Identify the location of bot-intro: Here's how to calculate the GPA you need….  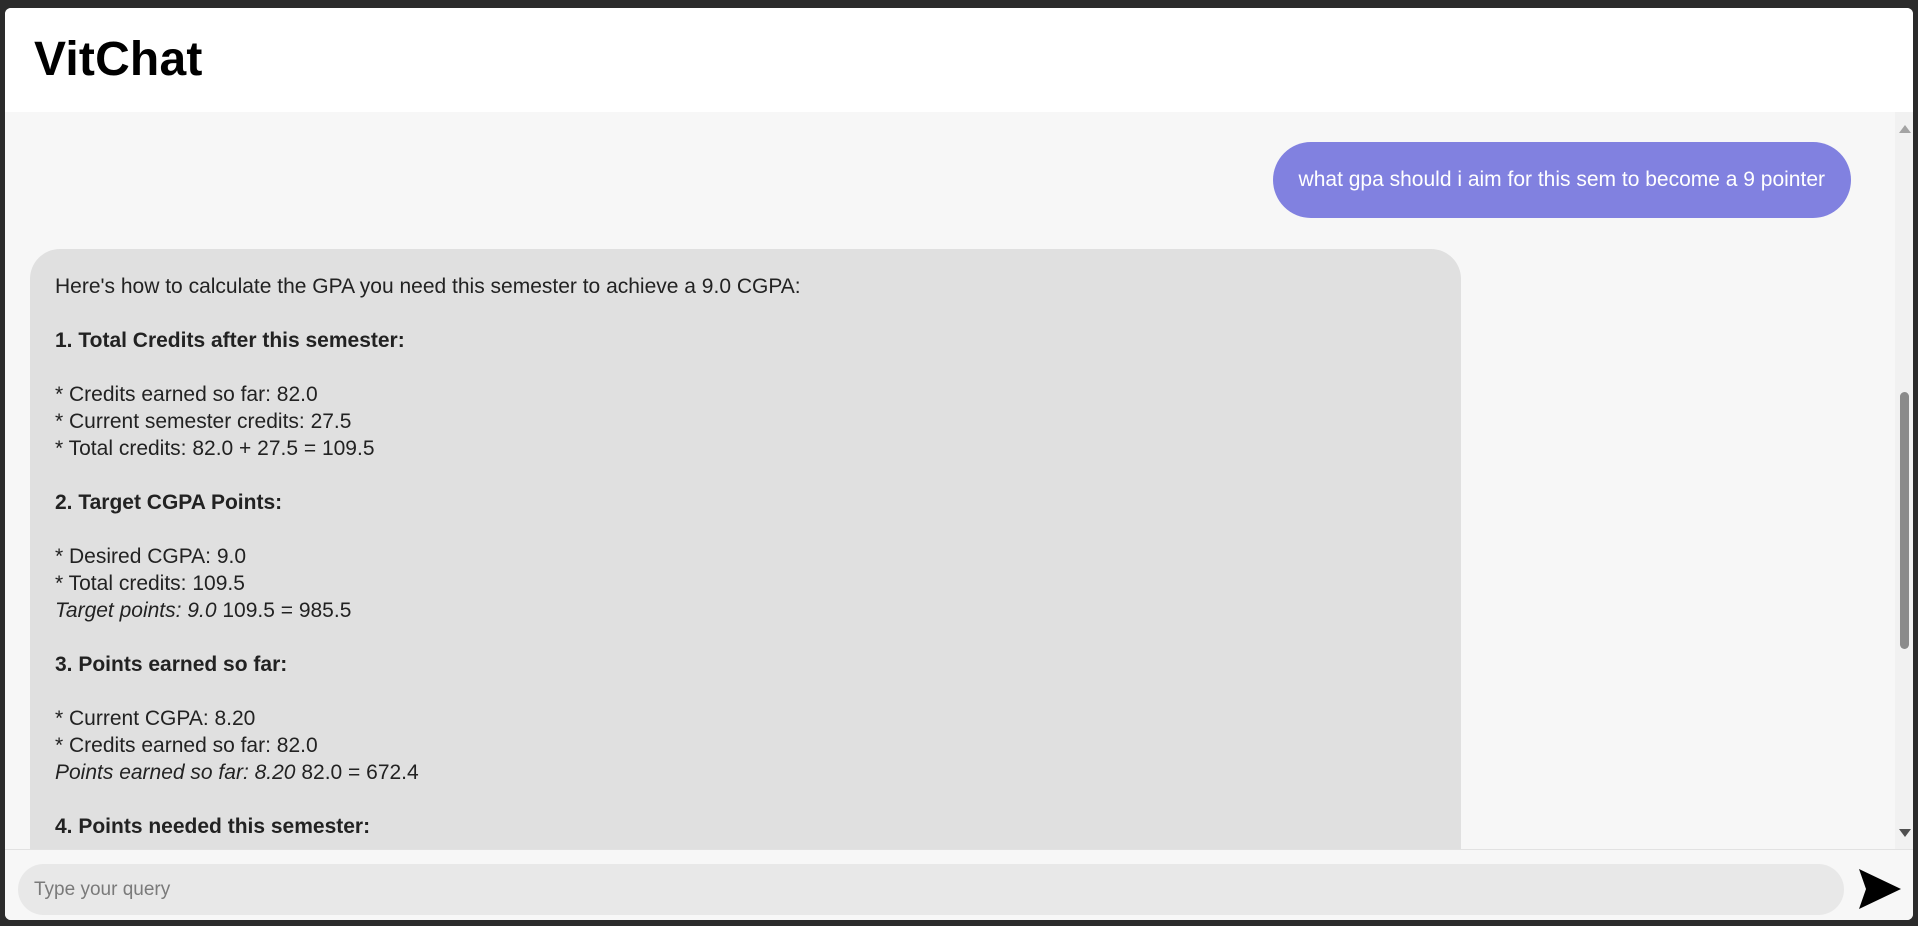
(428, 286).